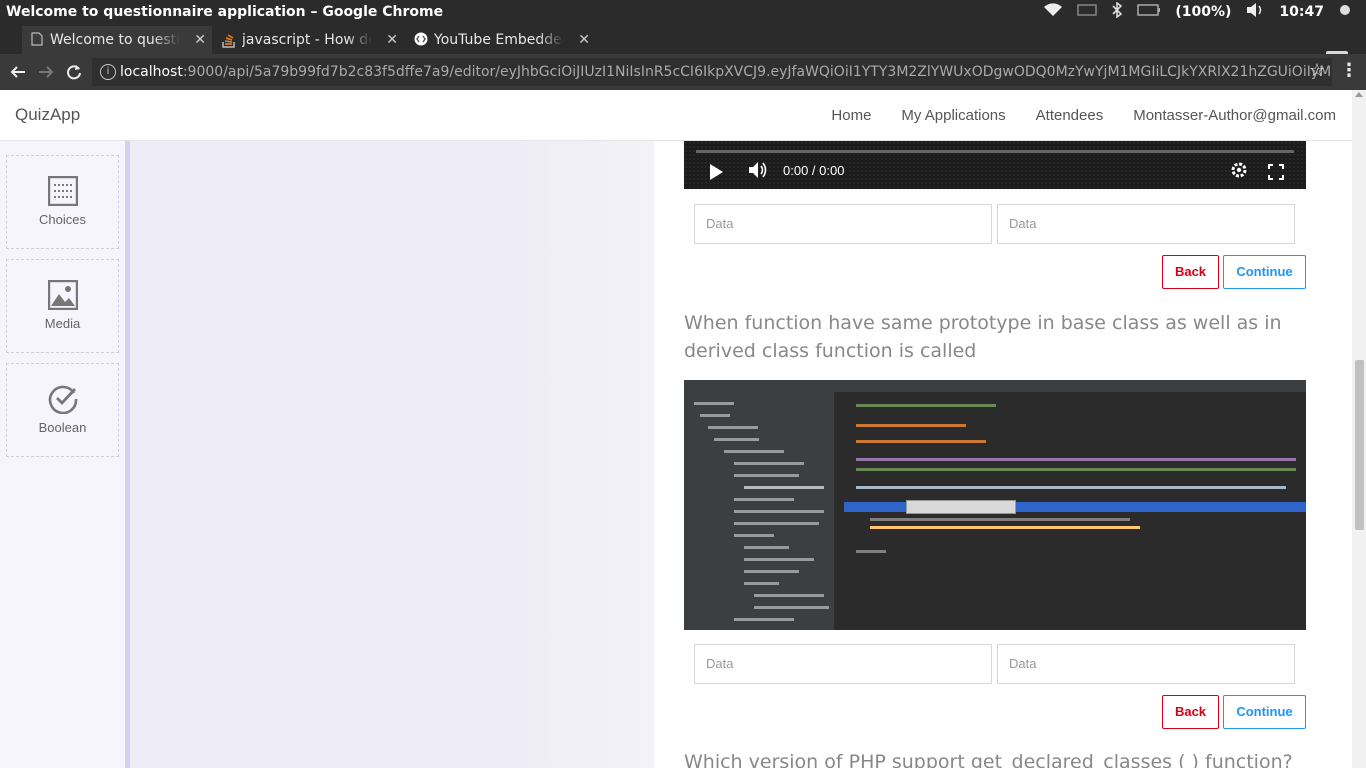 This screenshot has width=1366, height=768. Describe the element at coordinates (1359, 445) in the screenshot. I see `scrollbar-thumb` at that location.